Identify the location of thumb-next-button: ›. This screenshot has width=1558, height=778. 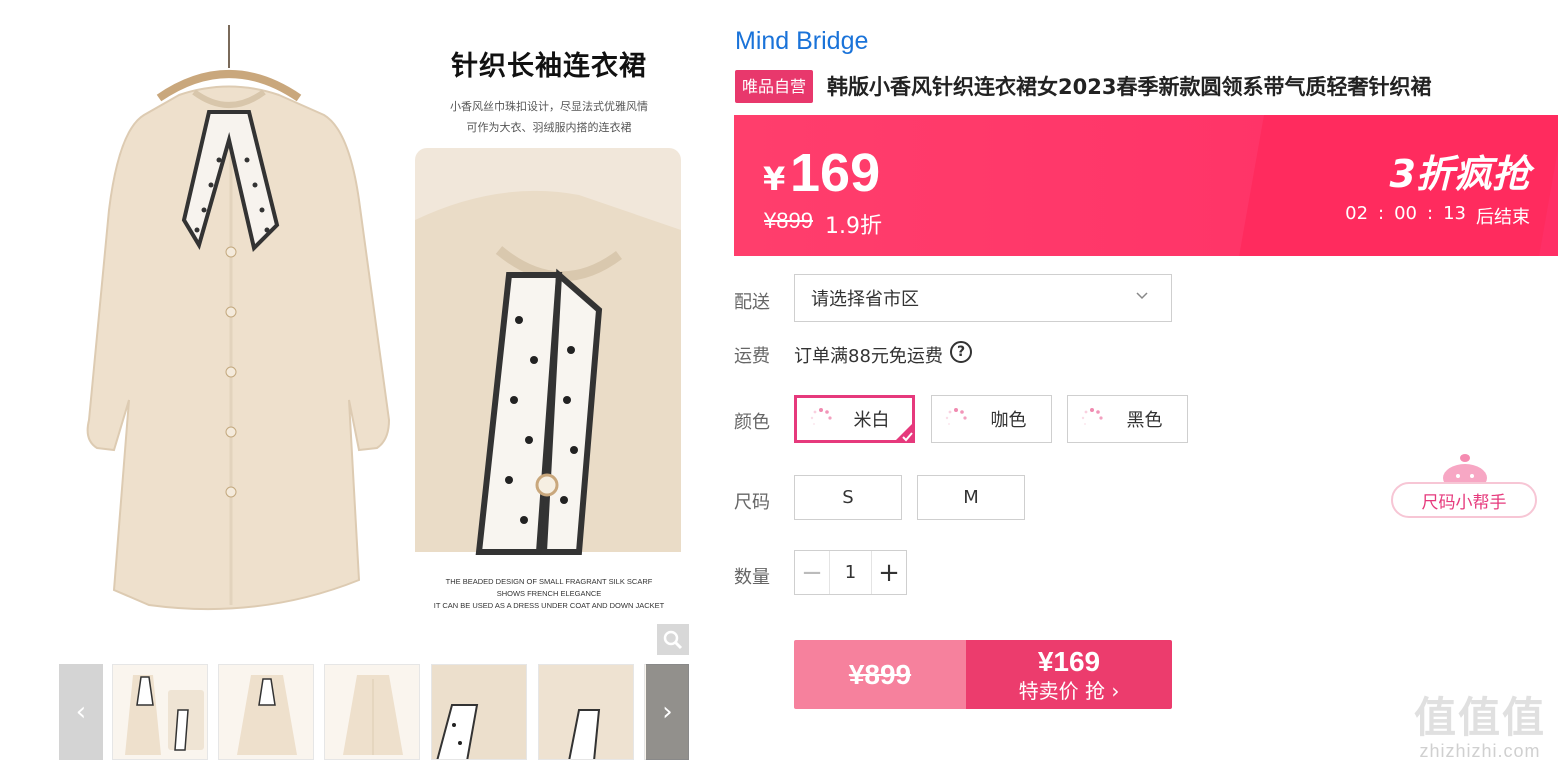
(667, 712).